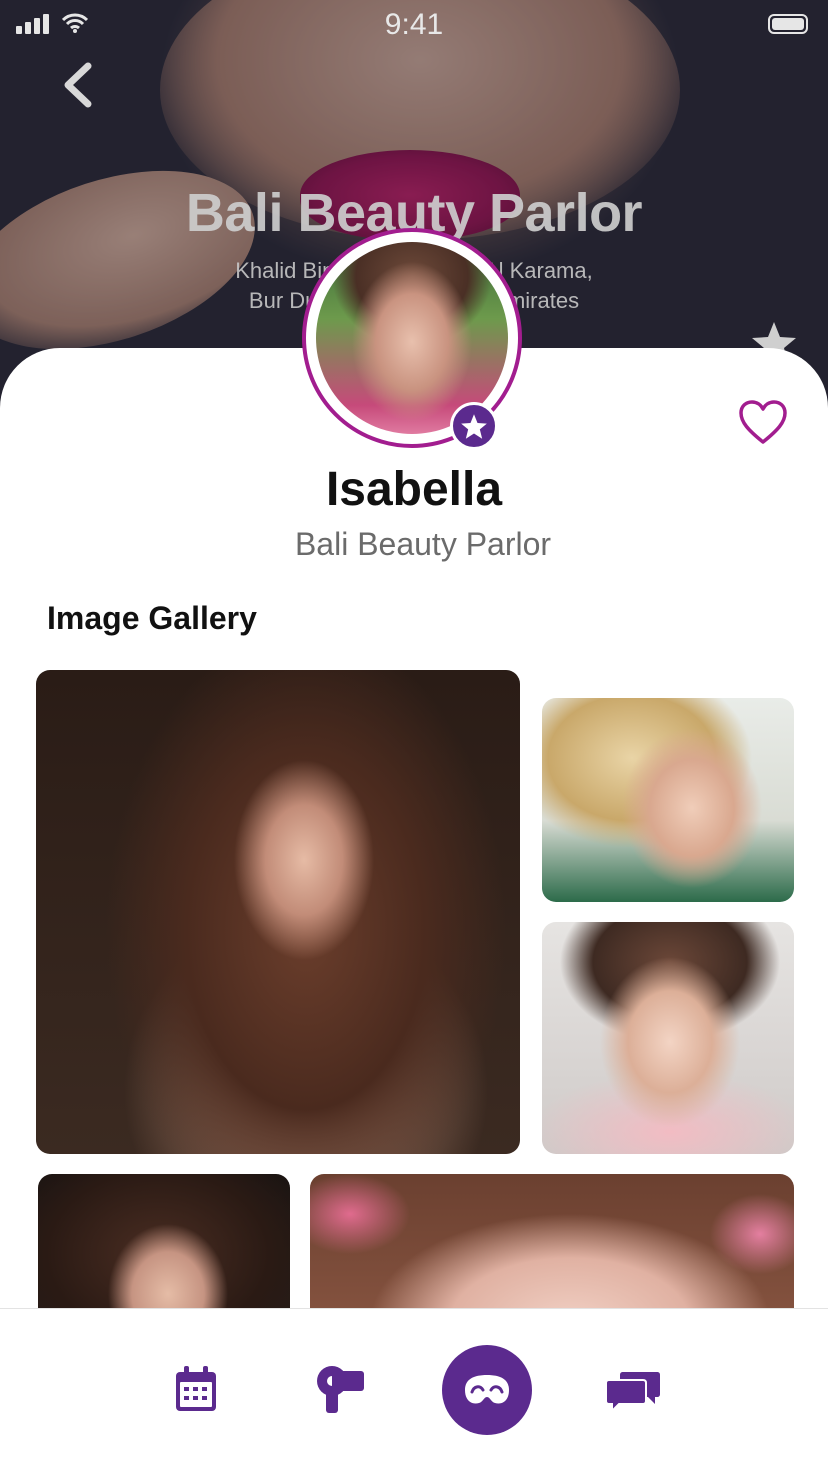 This screenshot has height=1473, width=828. I want to click on tab-chat, so click(633, 1390).